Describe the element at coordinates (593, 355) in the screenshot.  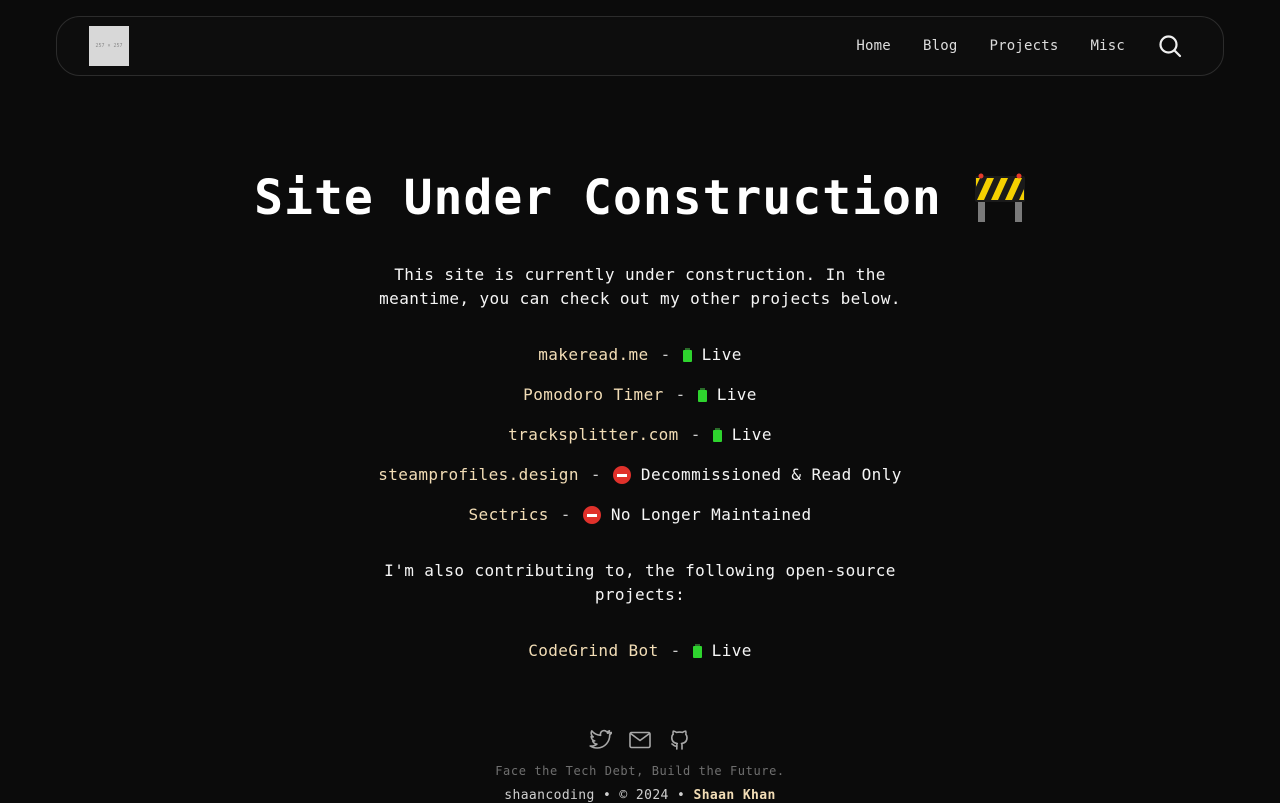
I see `project-link-makeread: makeread.me` at that location.